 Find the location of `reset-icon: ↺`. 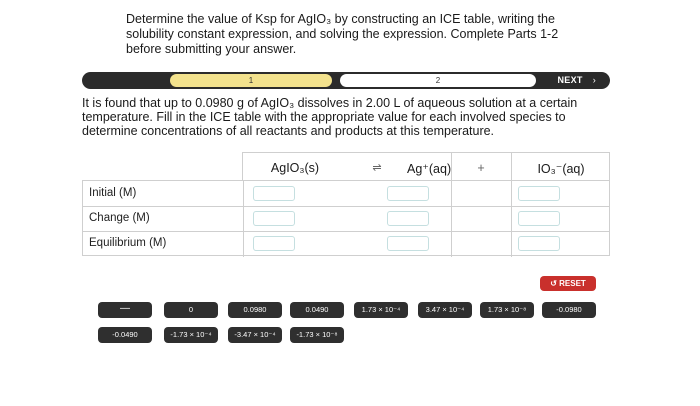

reset-icon: ↺ is located at coordinates (553, 283).